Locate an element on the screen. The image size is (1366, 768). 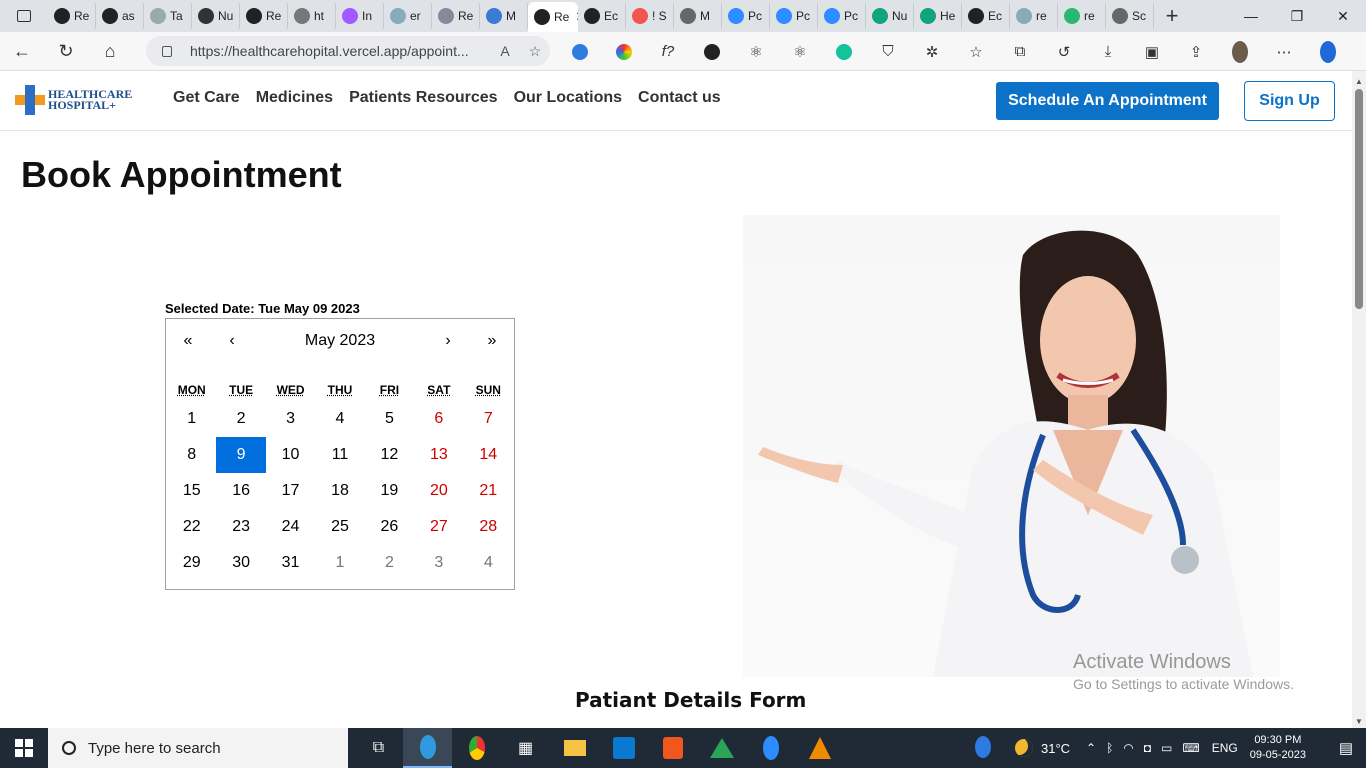
calendar-day: 3 is located at coordinates (290, 419).